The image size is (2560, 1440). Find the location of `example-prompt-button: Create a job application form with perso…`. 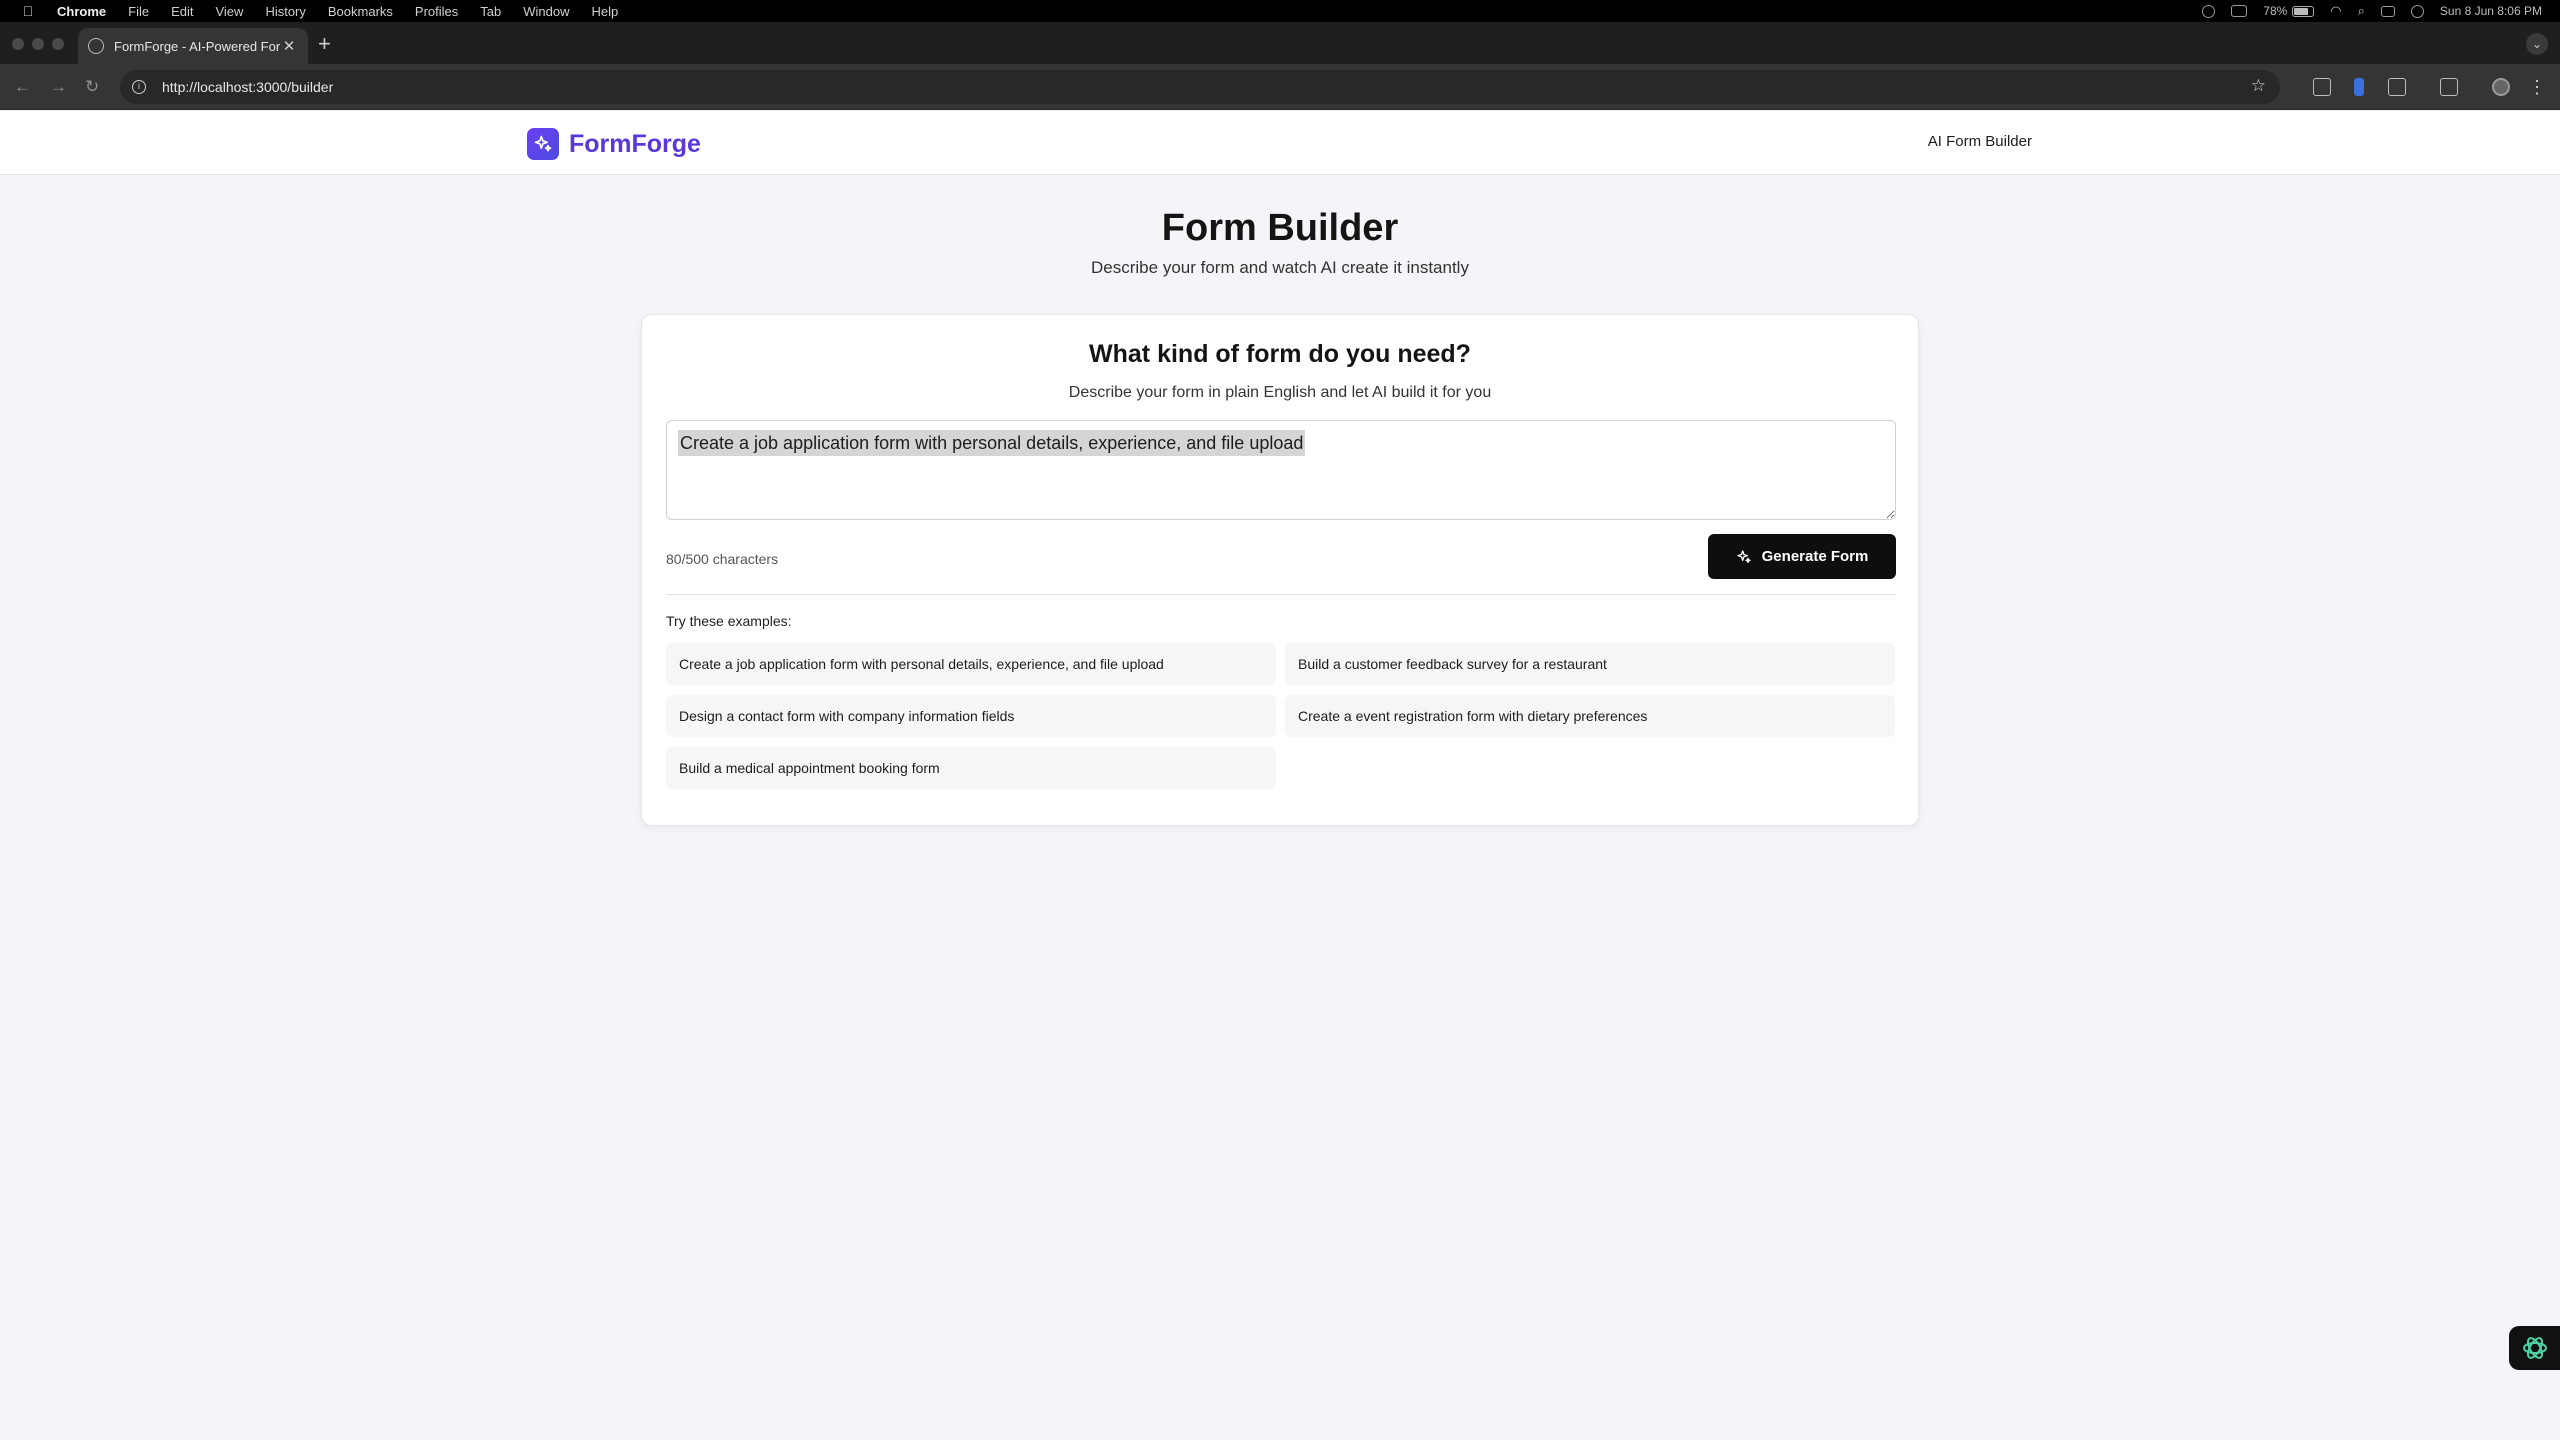

example-prompt-button: Create a job application form with perso… is located at coordinates (971, 664).